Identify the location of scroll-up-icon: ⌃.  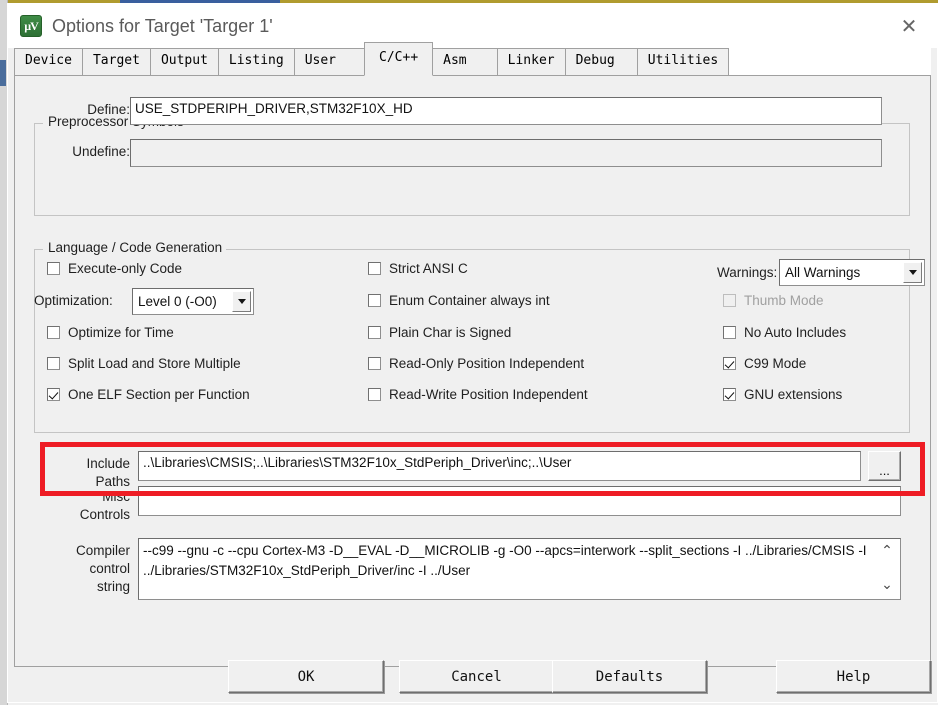
(887, 551).